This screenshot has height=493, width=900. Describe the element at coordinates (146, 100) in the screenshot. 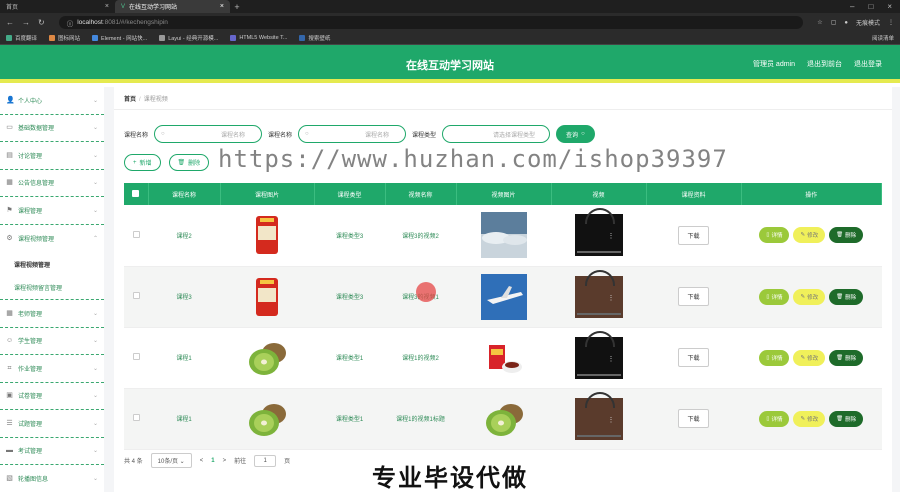

I see `breadcrumb: 首页 / 课程视频` at that location.